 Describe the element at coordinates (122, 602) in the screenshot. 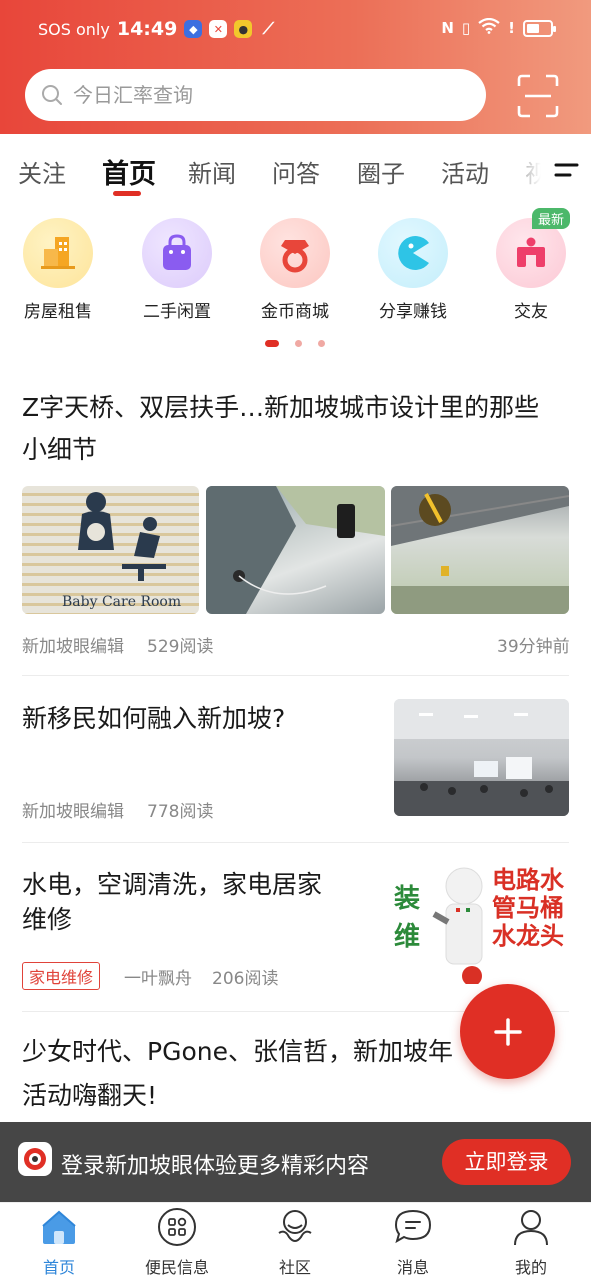

I see `image-caption: Baby Care Room` at that location.